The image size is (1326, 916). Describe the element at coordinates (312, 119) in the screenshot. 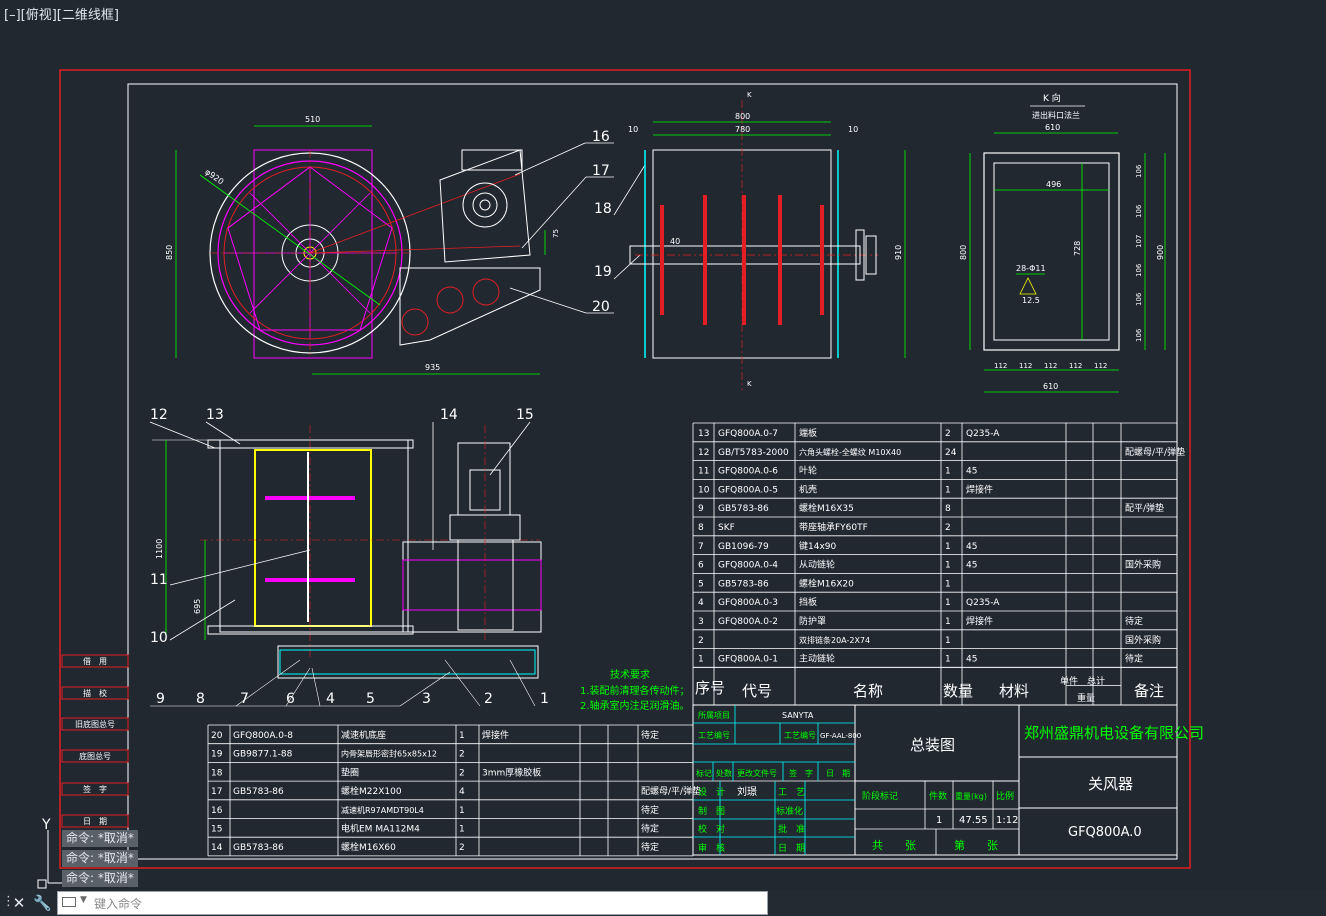

I see `dim-510: 510` at that location.